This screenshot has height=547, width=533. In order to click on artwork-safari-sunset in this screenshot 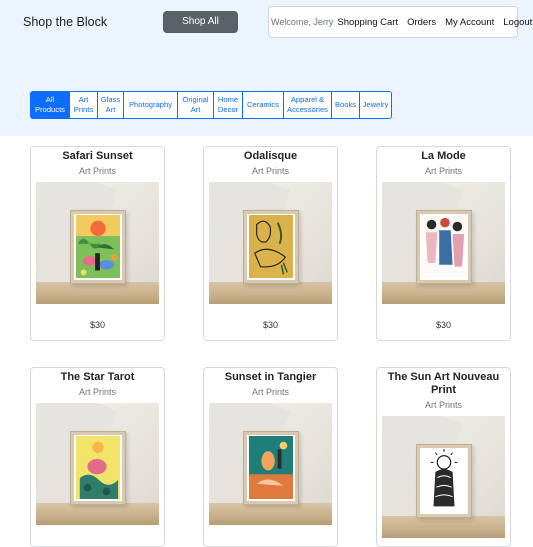, I will do `click(98, 247)`.